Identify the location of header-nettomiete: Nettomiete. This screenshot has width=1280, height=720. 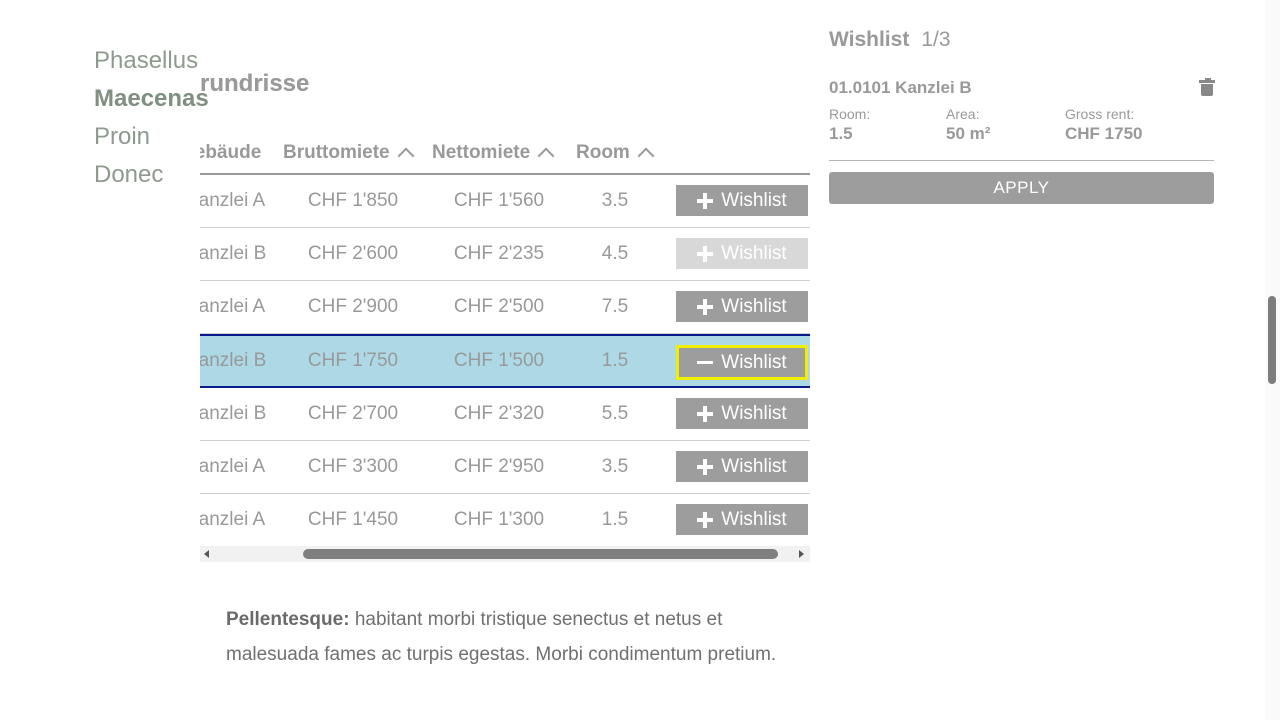
(493, 153).